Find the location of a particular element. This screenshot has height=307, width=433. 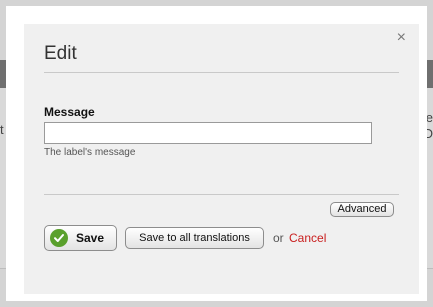

section-divider is located at coordinates (221, 194).